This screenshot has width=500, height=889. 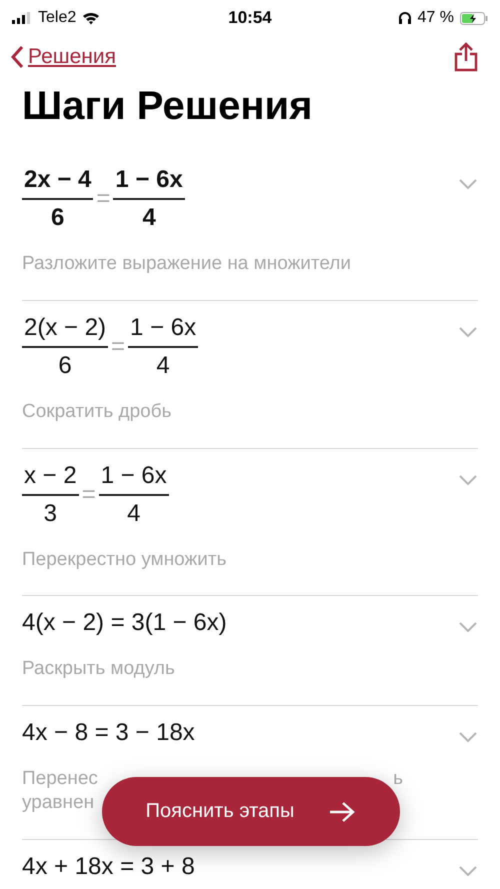 What do you see at coordinates (474, 18) in the screenshot?
I see `battery-icon` at bounding box center [474, 18].